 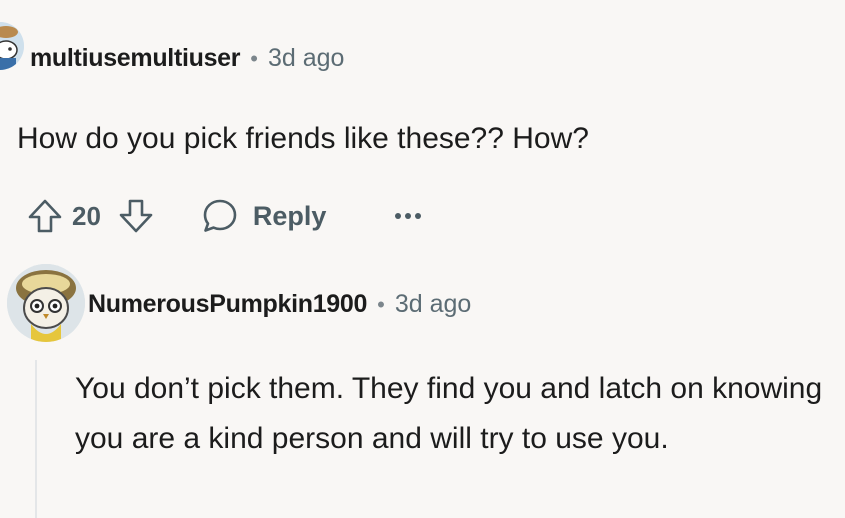 I want to click on more-options-button, so click(x=408, y=216).